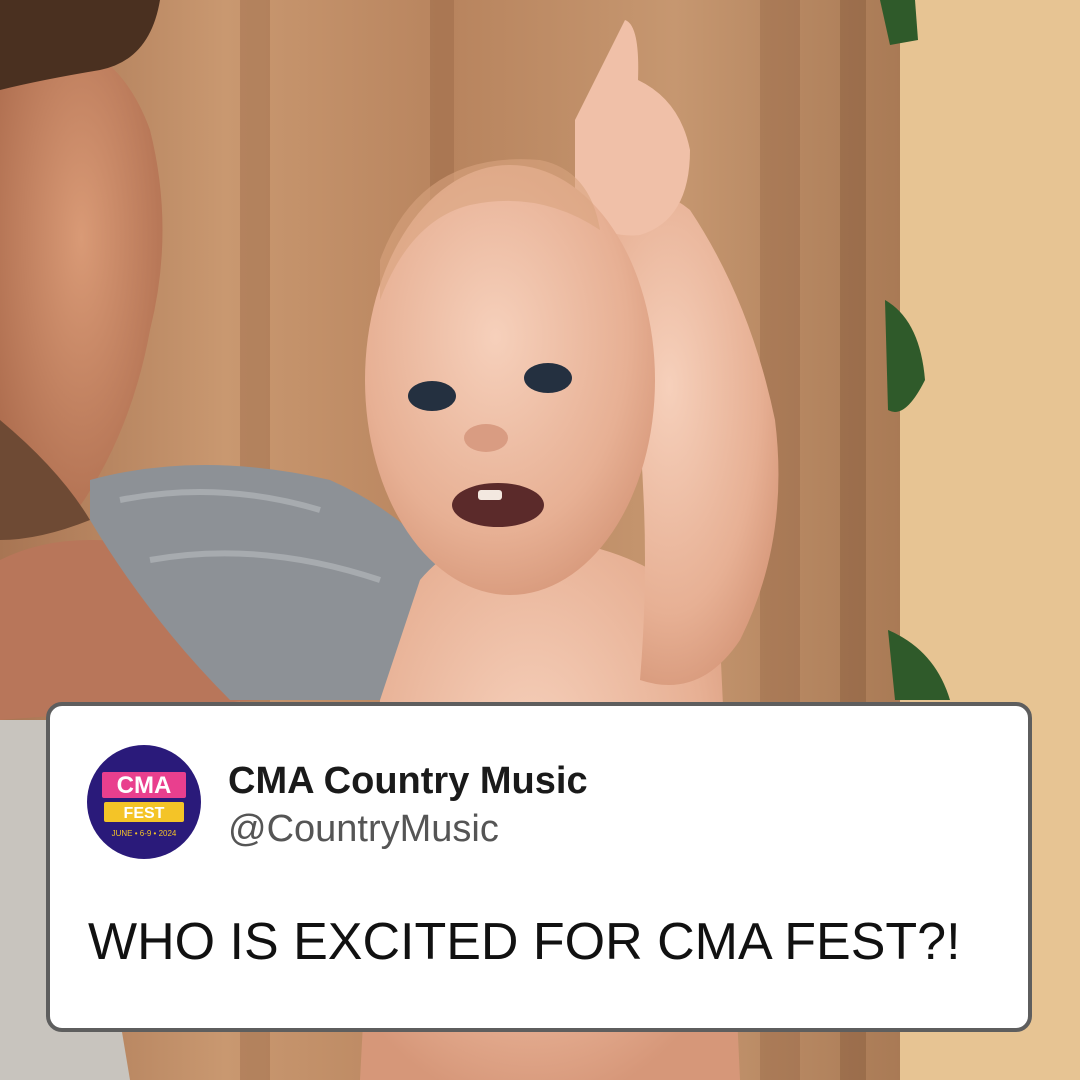 Image resolution: width=1080 pixels, height=1080 pixels. Describe the element at coordinates (498, 505) in the screenshot. I see `baby-mouth` at that location.